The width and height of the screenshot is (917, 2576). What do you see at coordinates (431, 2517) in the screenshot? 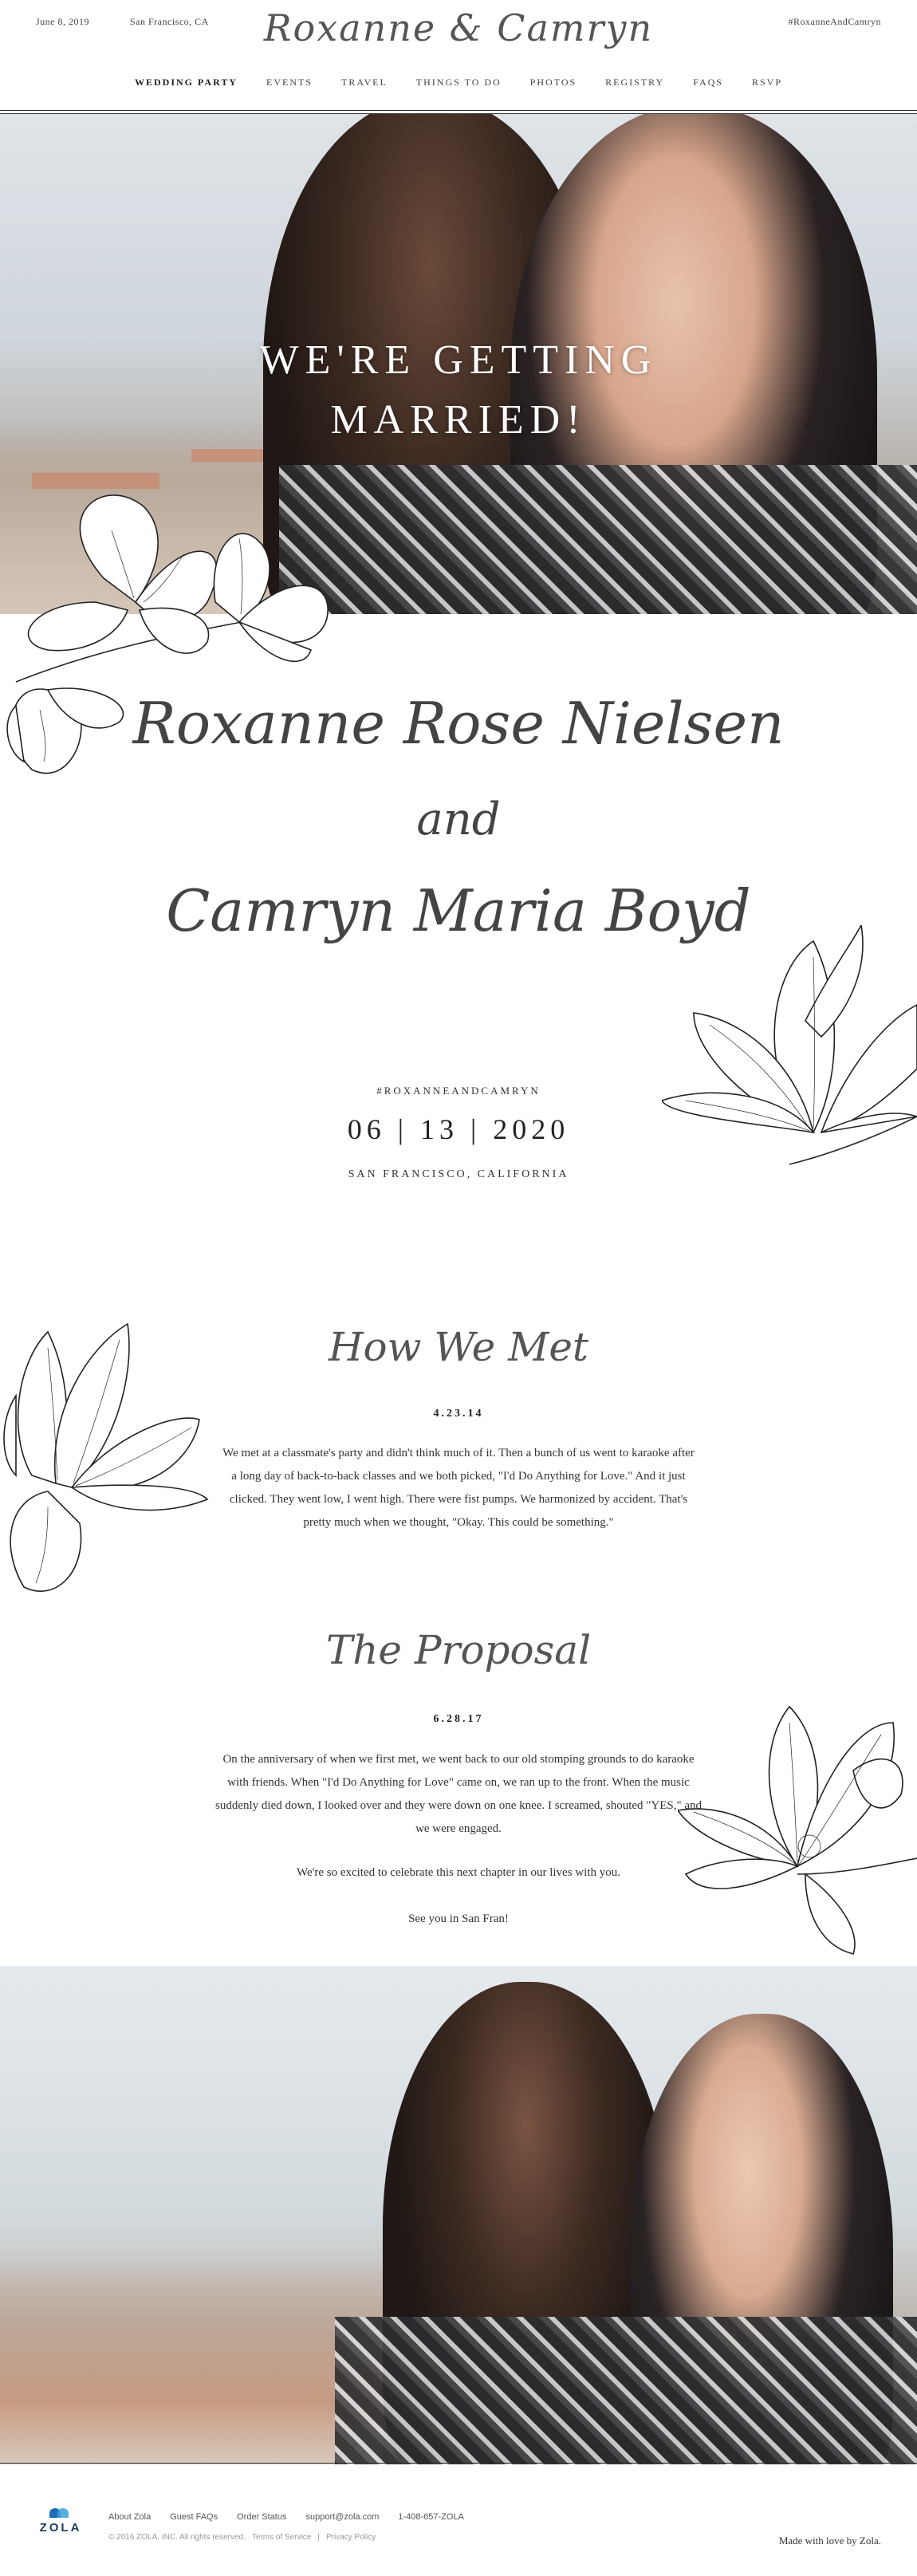
I see `footer-link-phone: 1-408-657-ZOLA` at bounding box center [431, 2517].